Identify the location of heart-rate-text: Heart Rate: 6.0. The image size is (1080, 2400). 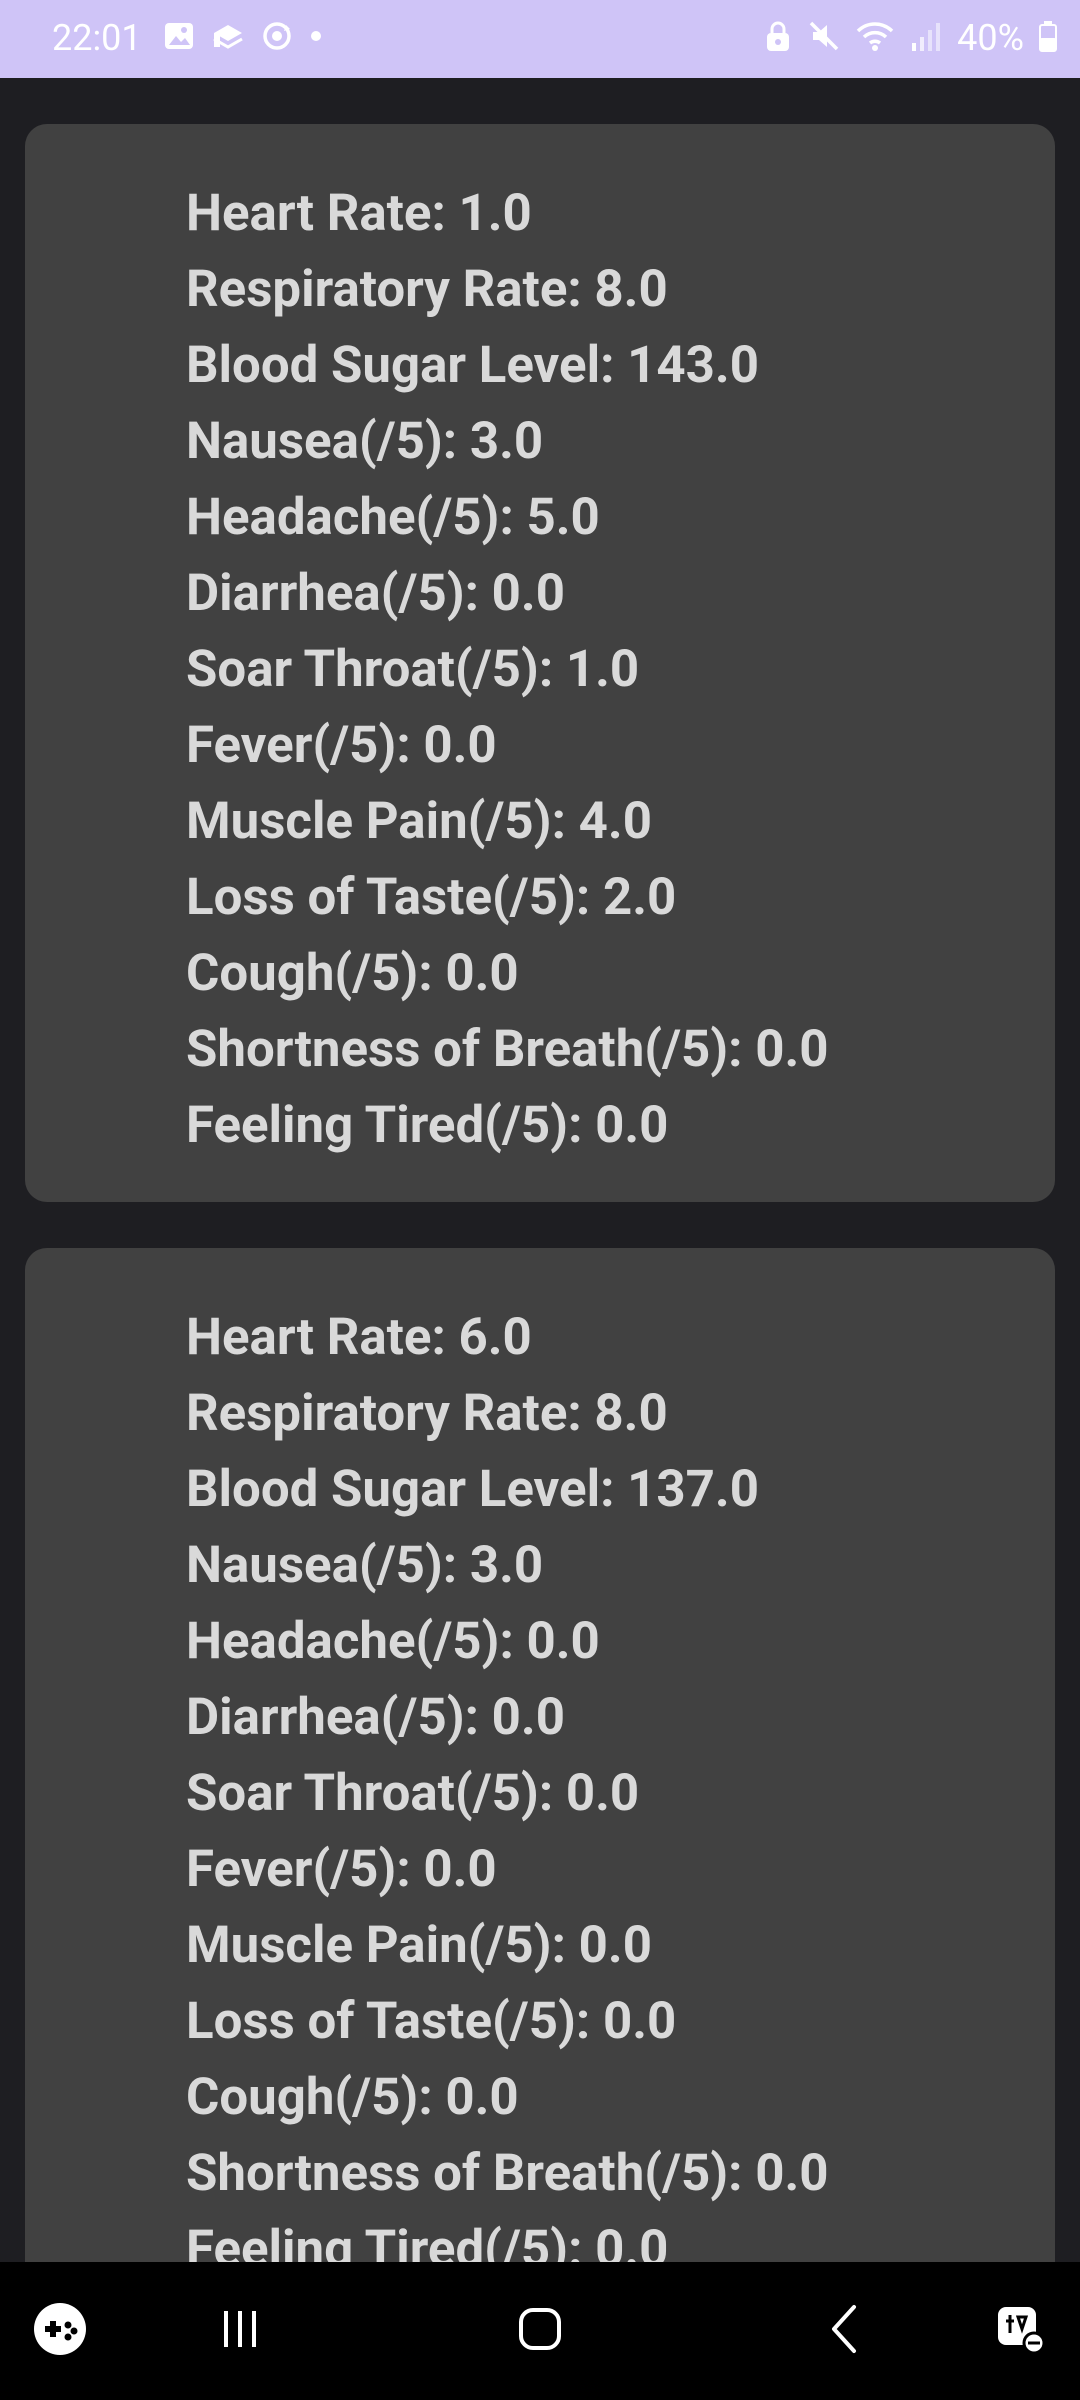
(359, 1337).